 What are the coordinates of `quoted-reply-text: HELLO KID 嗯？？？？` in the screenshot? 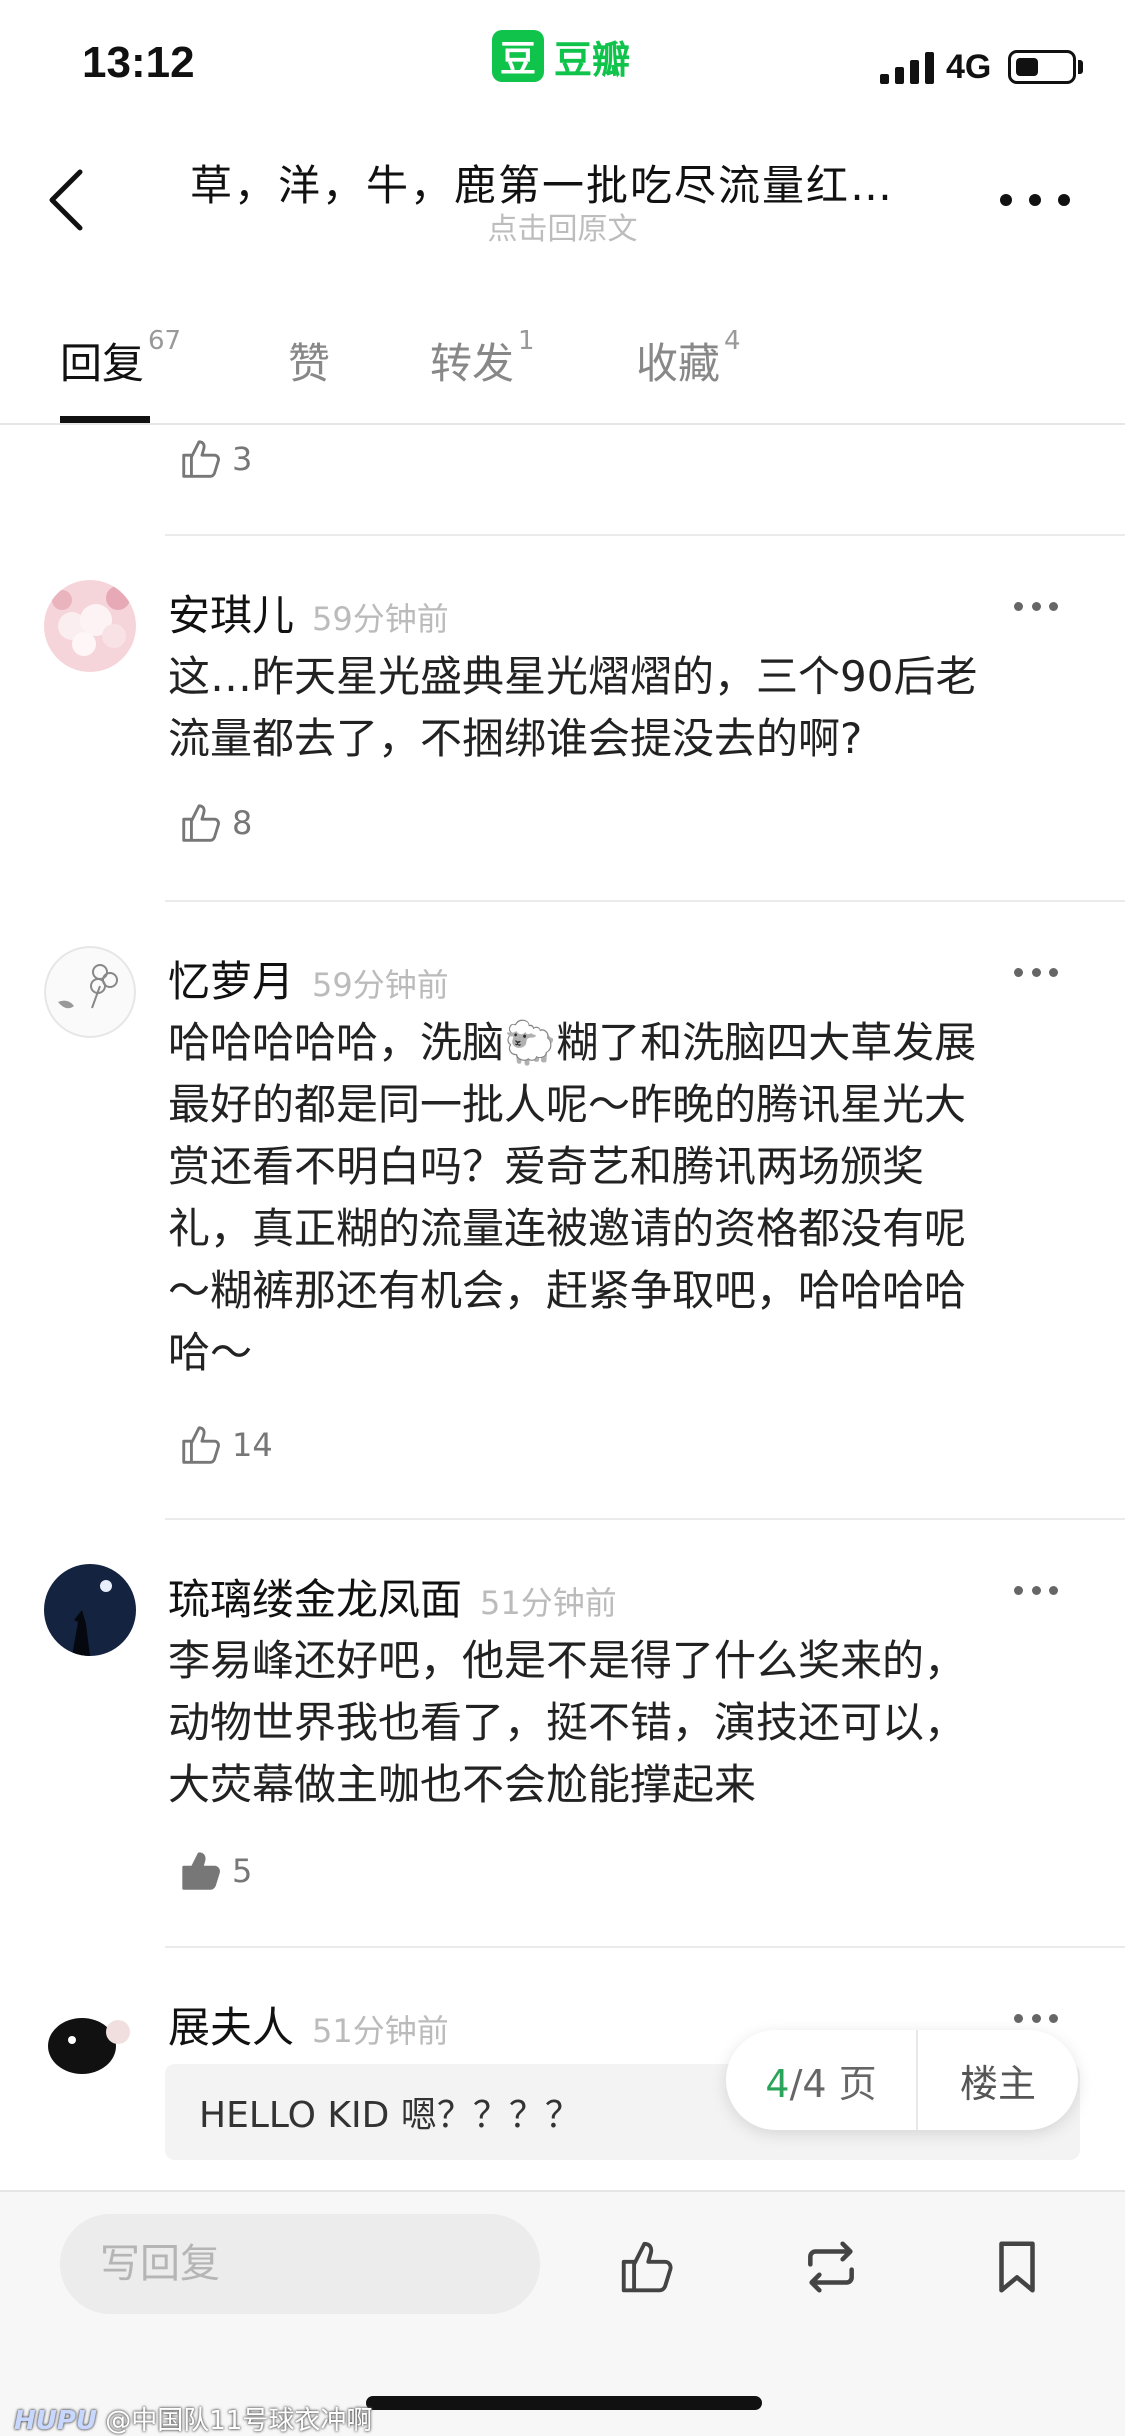 It's located at (390, 2115).